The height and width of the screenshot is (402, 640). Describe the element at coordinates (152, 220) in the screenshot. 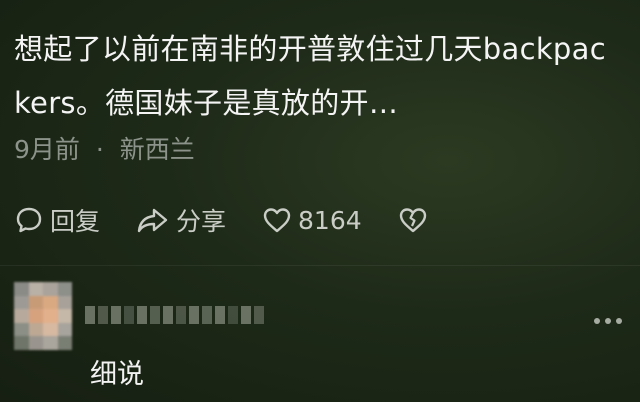

I see `share-icon` at that location.